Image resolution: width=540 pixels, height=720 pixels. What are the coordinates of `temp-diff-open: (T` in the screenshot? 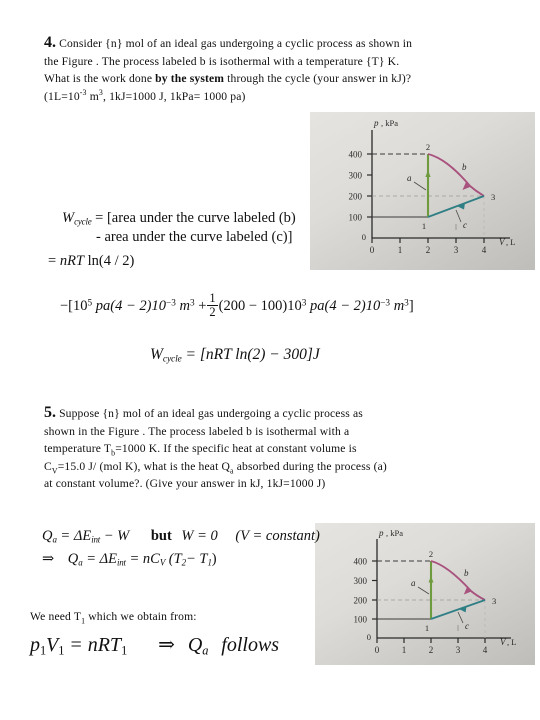 It's located at (175, 559).